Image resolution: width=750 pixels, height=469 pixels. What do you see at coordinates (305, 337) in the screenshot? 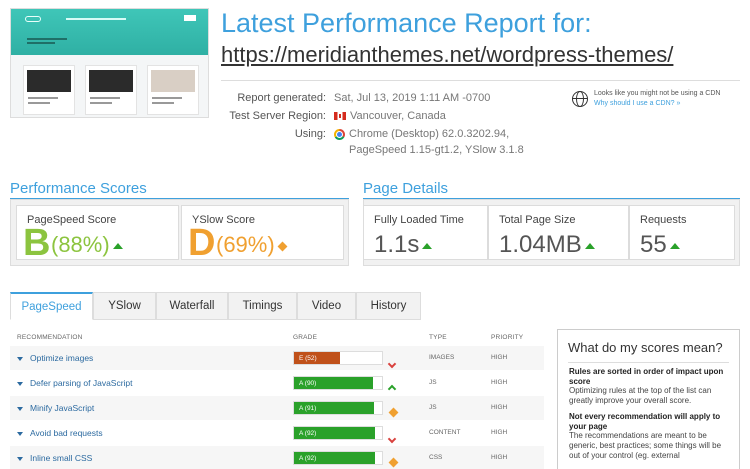
I see `column-header-grade: GRADE` at bounding box center [305, 337].